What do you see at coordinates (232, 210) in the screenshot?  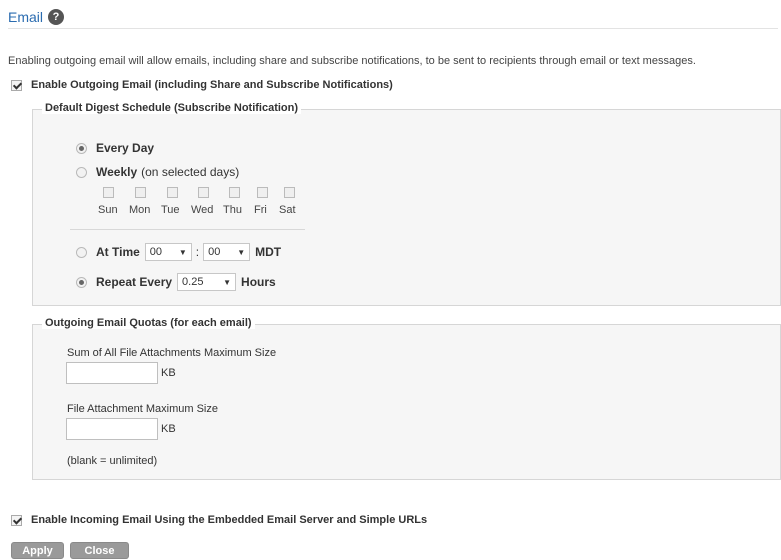 I see `day-label-thu: Thu` at bounding box center [232, 210].